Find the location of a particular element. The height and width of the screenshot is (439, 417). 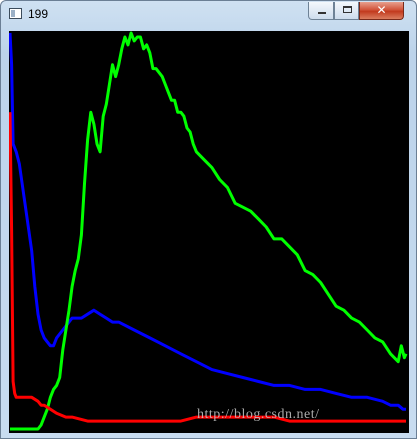

close-button: ✕ is located at coordinates (381, 11).